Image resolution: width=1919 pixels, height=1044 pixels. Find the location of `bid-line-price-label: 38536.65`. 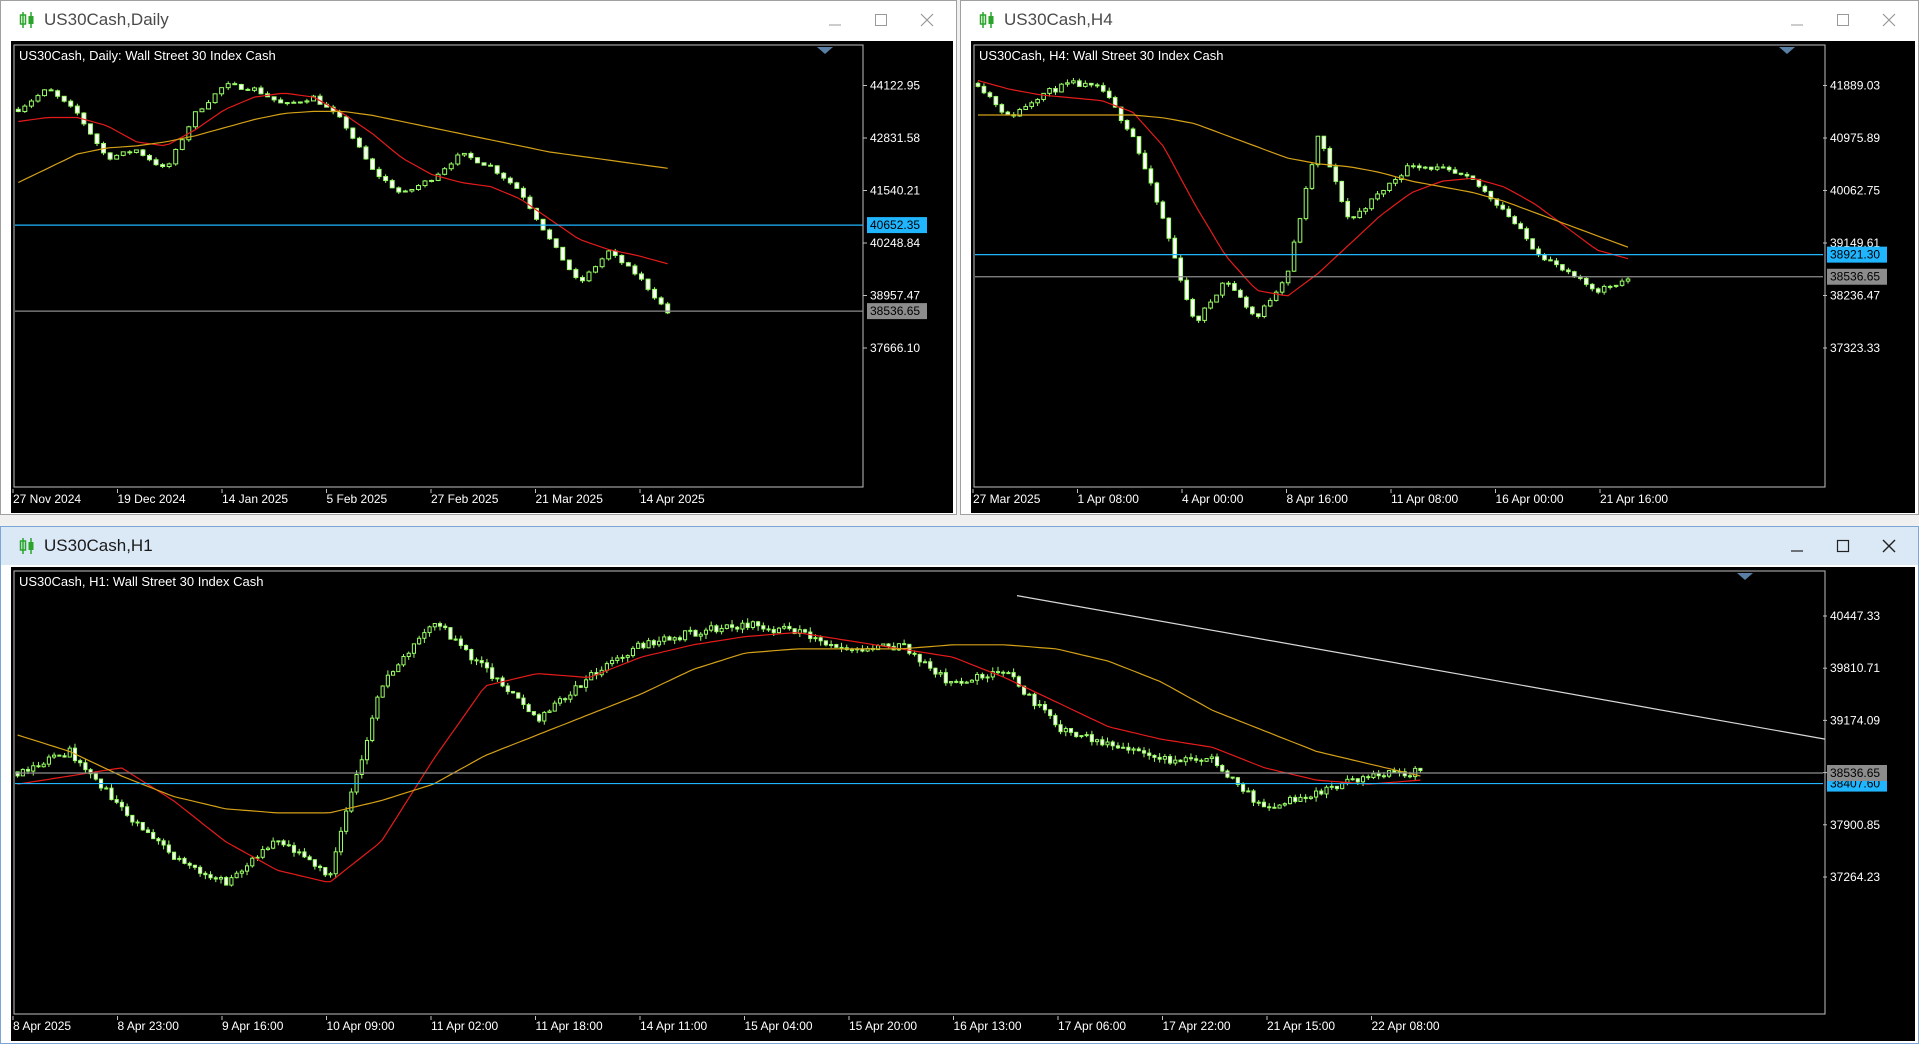

bid-line-price-label: 38536.65 is located at coordinates (1855, 277).